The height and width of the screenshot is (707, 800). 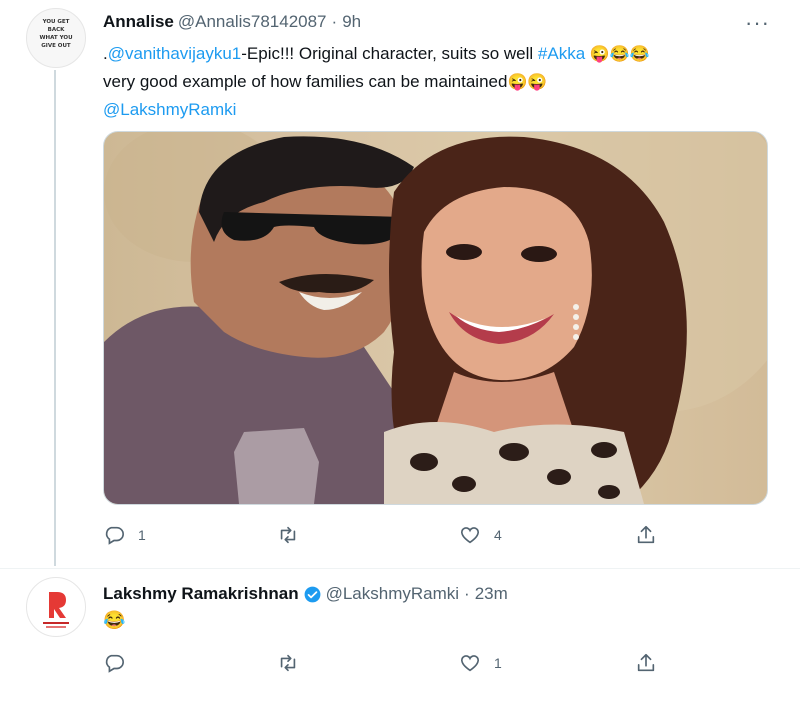 I want to click on tweet-time: 9h, so click(x=351, y=22).